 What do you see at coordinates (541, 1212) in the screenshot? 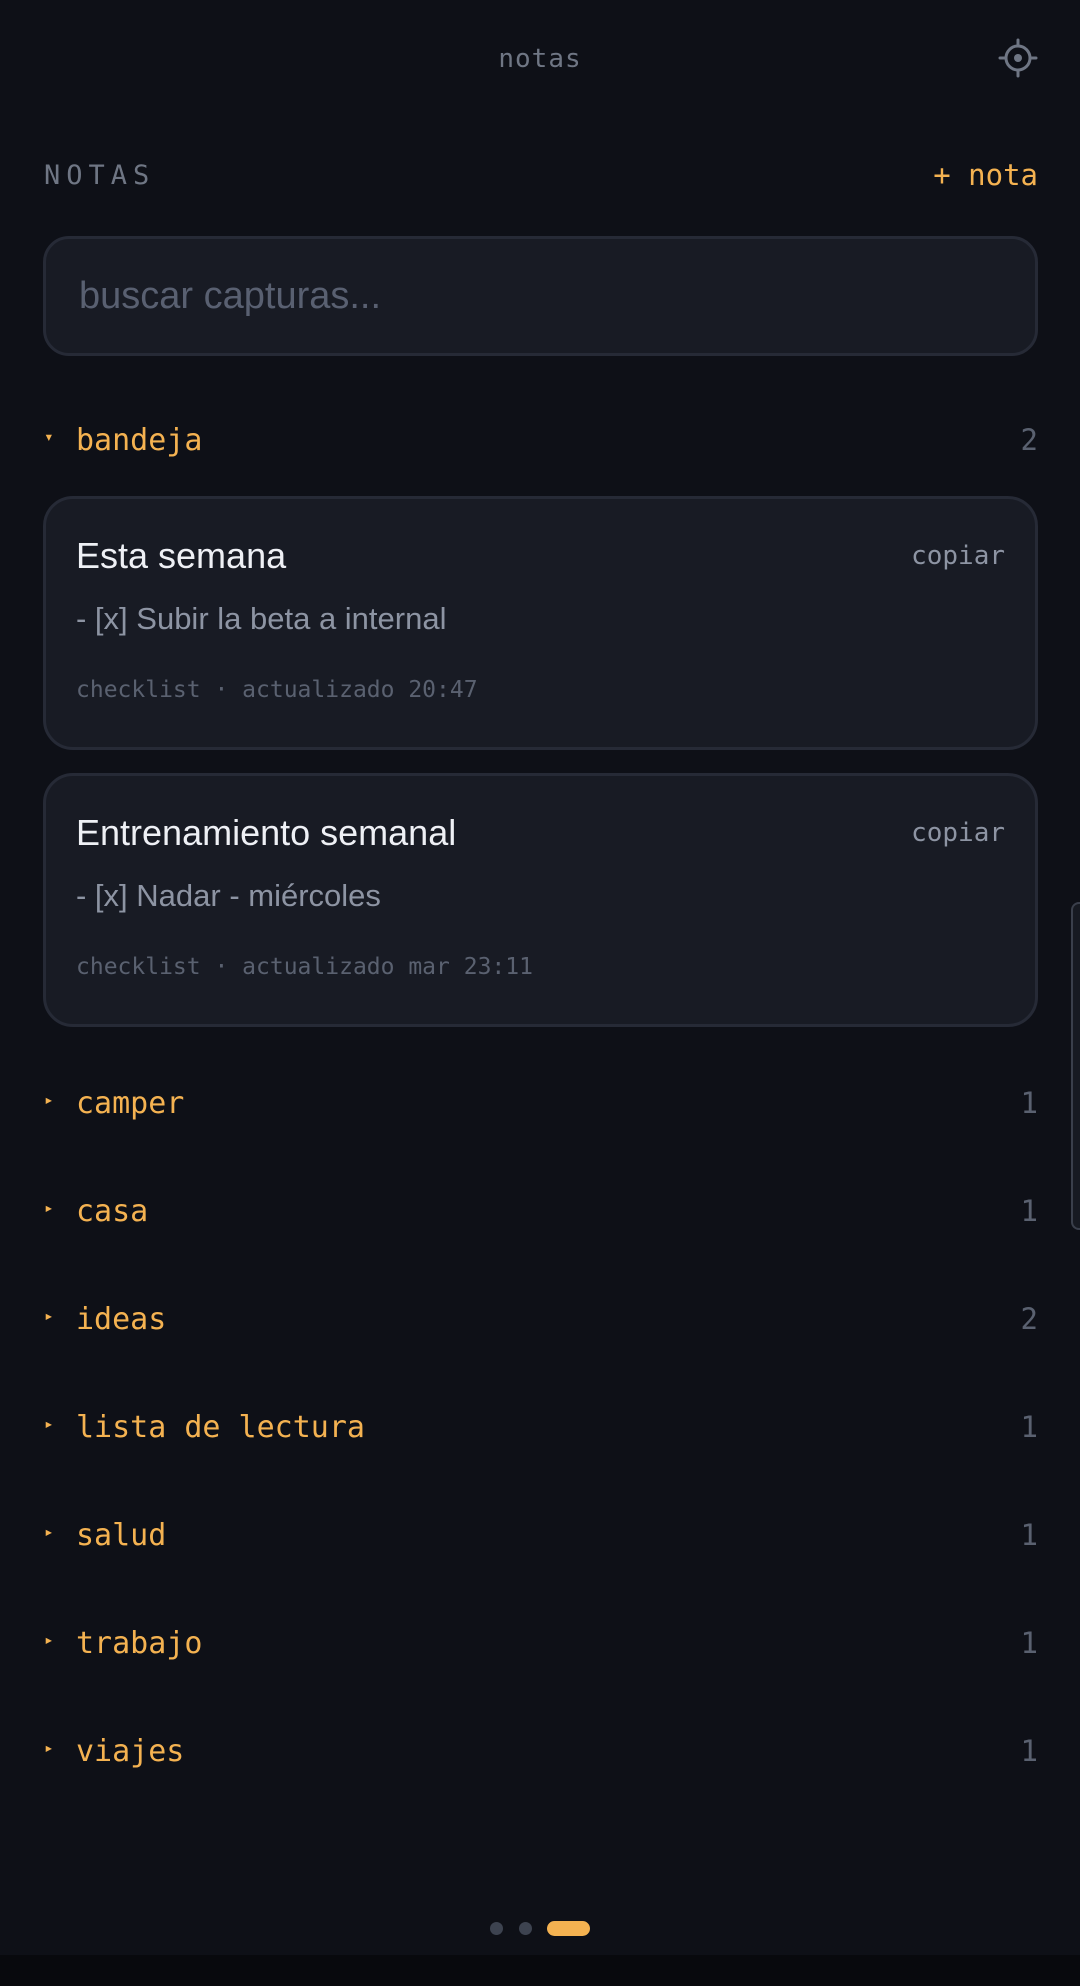
I see `group-casa: ▸ casa 1` at bounding box center [541, 1212].